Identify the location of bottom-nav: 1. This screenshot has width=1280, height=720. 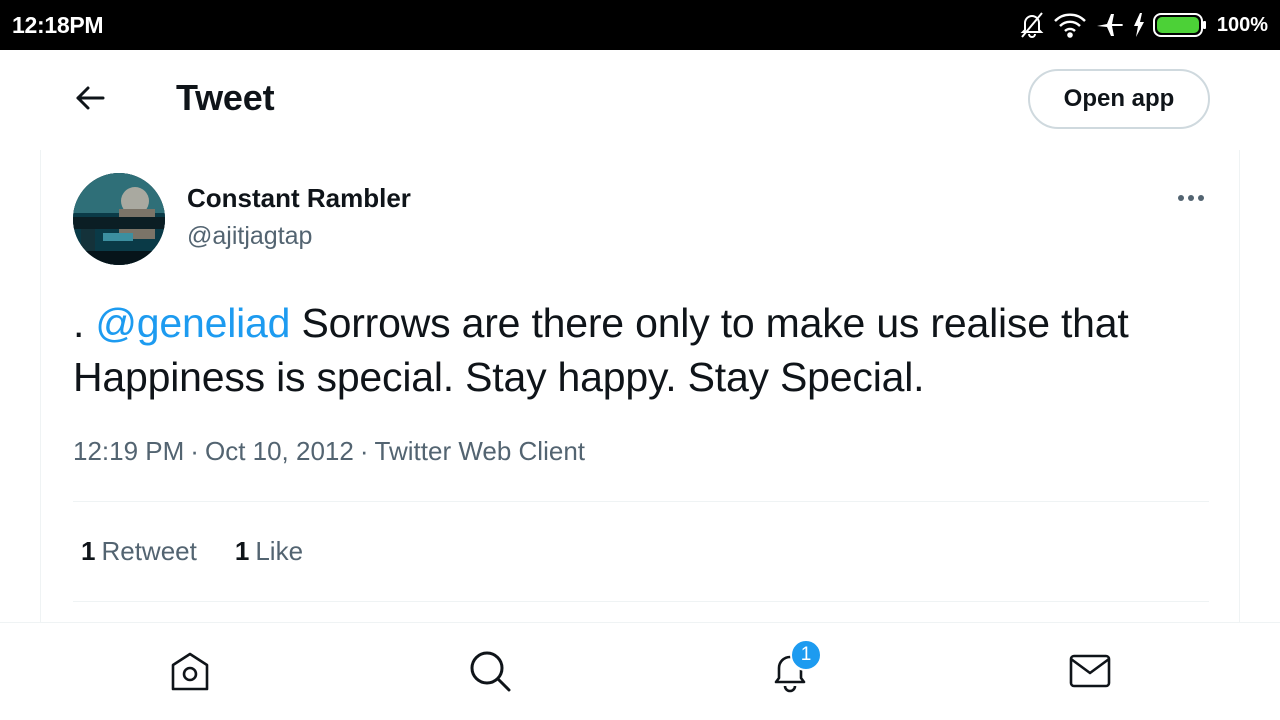
(640, 671).